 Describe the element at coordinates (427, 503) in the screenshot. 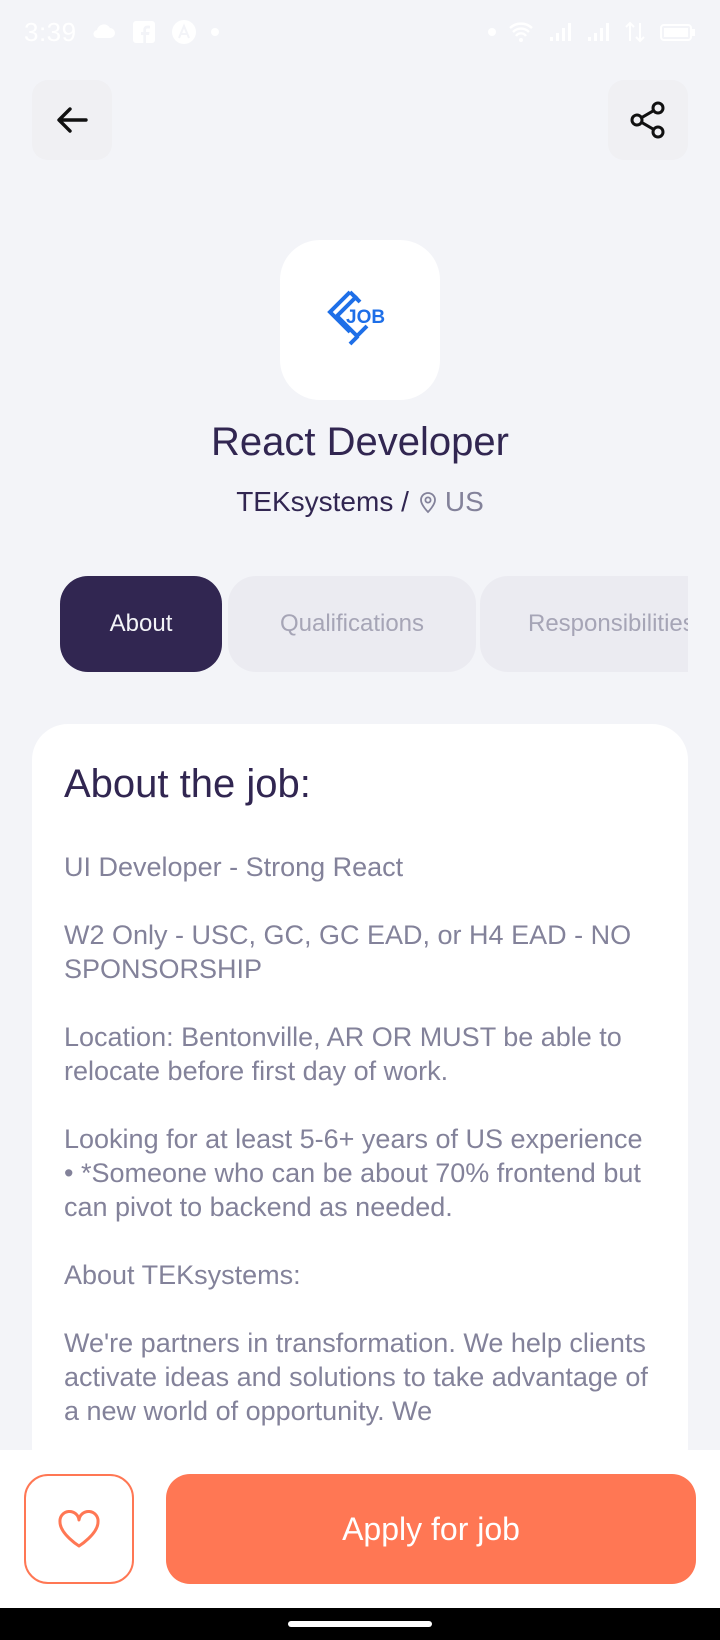

I see `location-pin-icon` at that location.